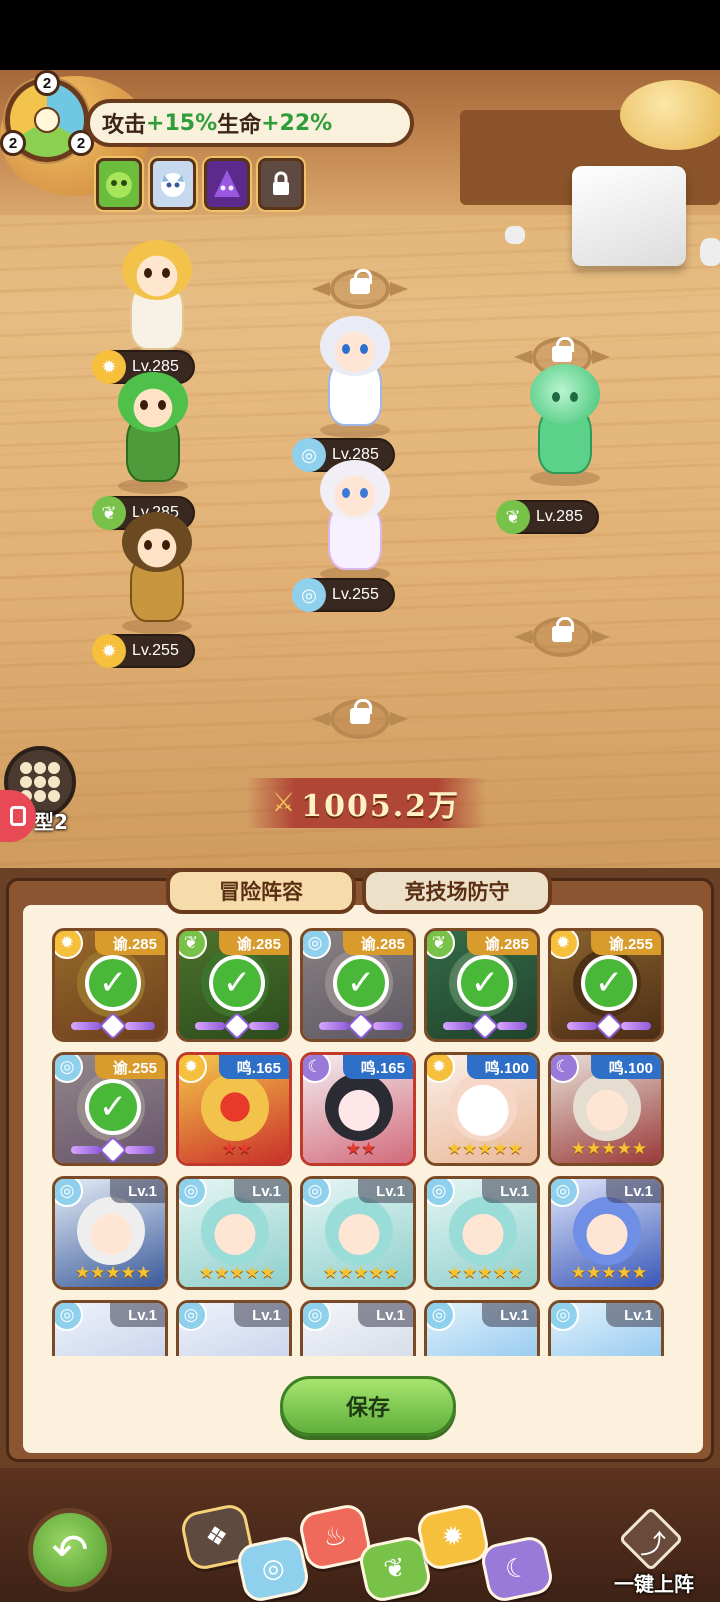 The width and height of the screenshot is (720, 1602). What do you see at coordinates (173, 184) in the screenshot?
I see `white-dragon-icon` at bounding box center [173, 184].